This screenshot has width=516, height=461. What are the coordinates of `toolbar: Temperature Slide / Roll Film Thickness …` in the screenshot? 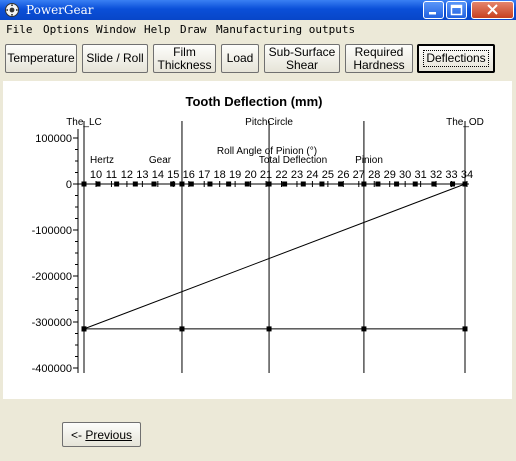 It's located at (258, 60).